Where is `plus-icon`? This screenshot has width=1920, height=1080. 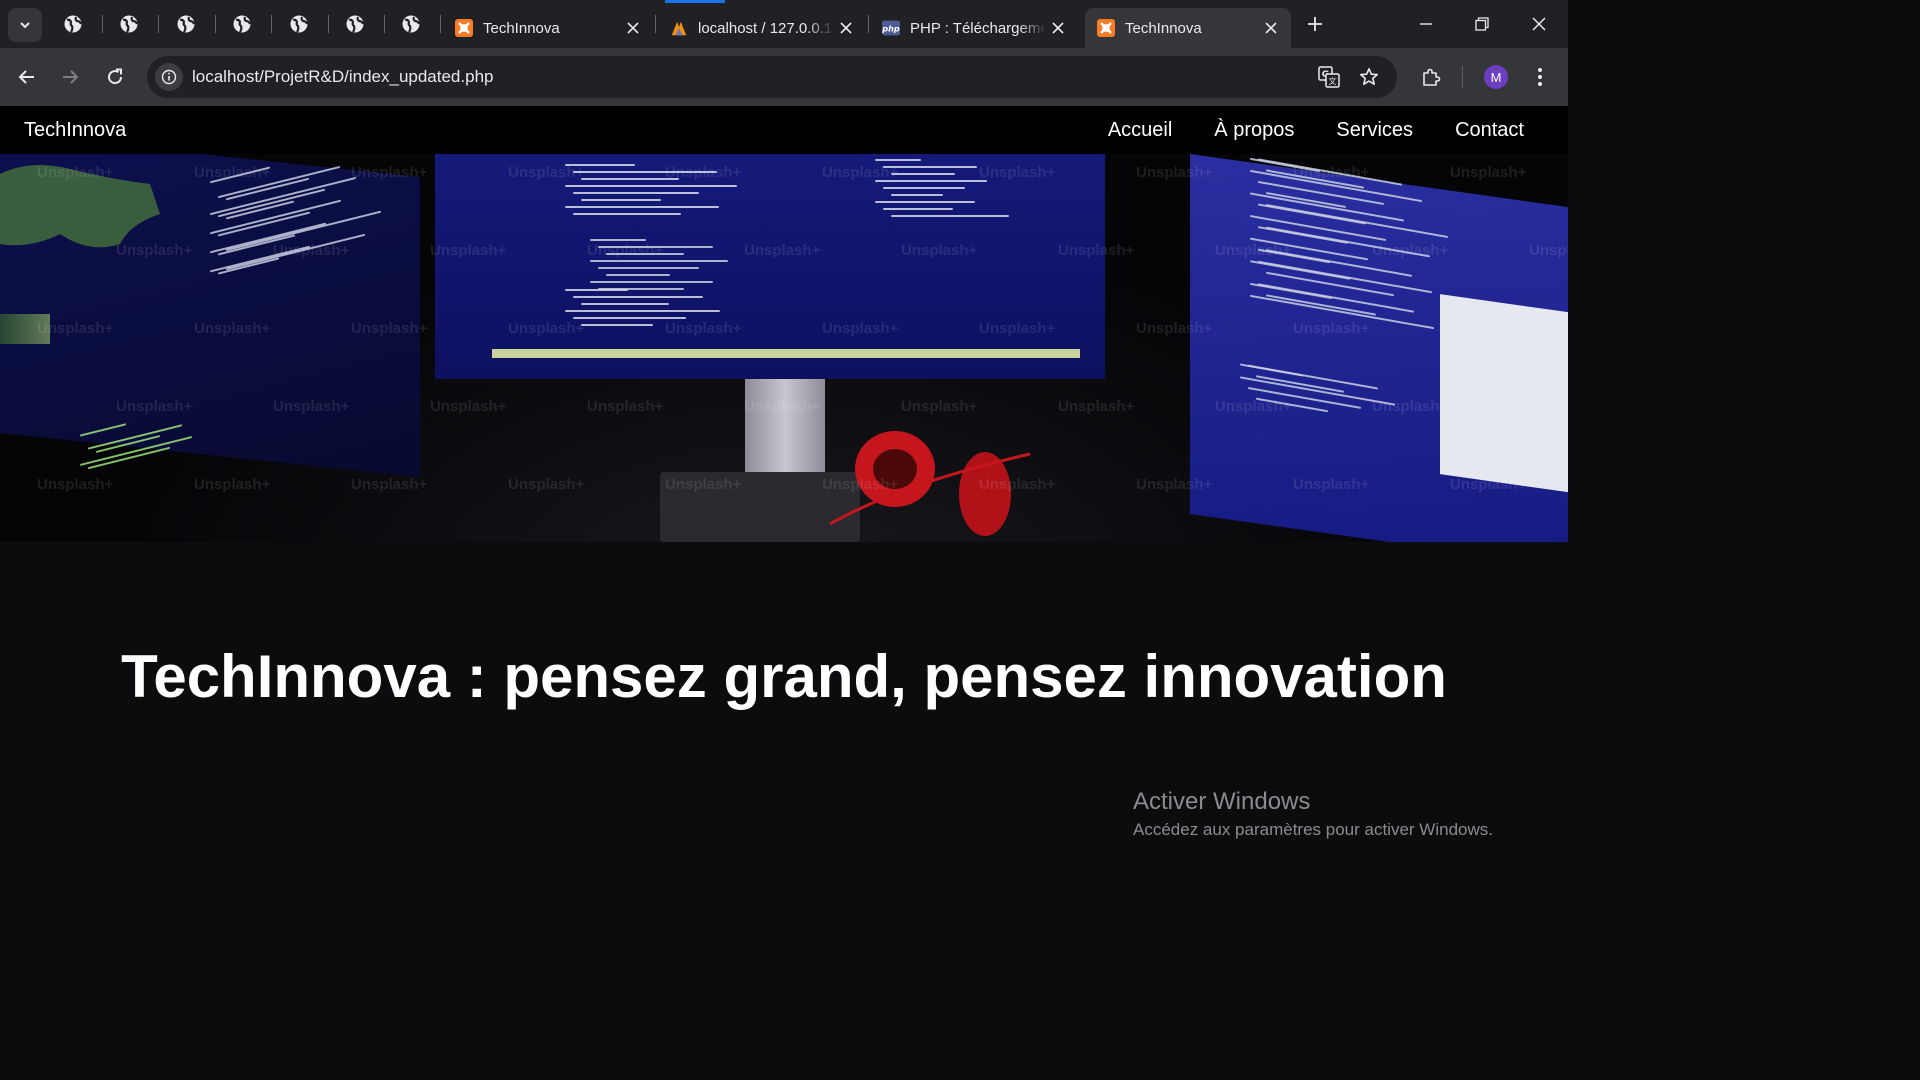
plus-icon is located at coordinates (1315, 24).